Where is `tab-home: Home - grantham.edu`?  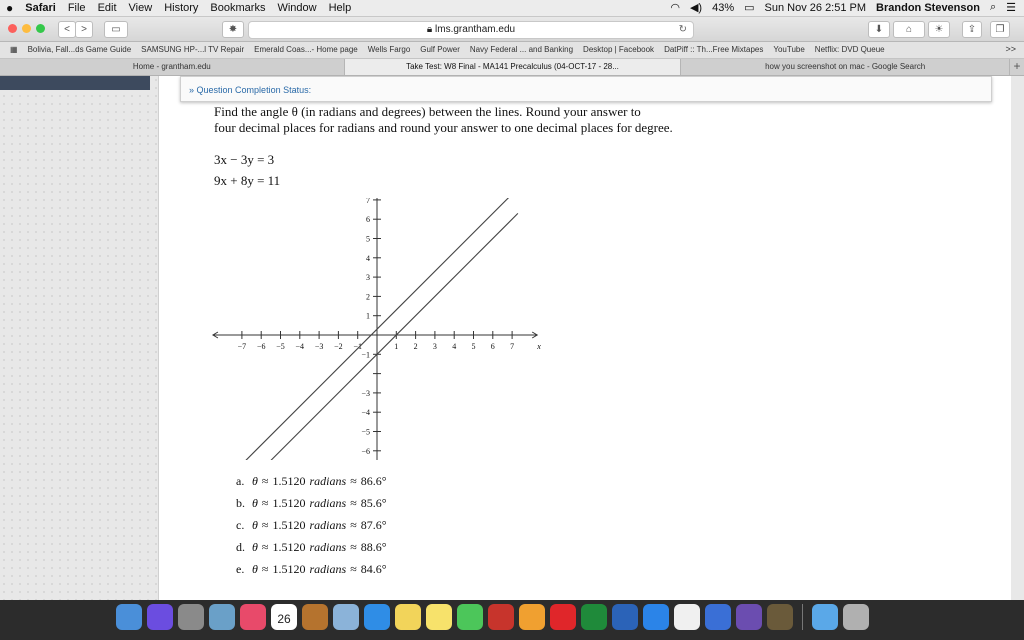
tab-home: Home - grantham.edu is located at coordinates (172, 67).